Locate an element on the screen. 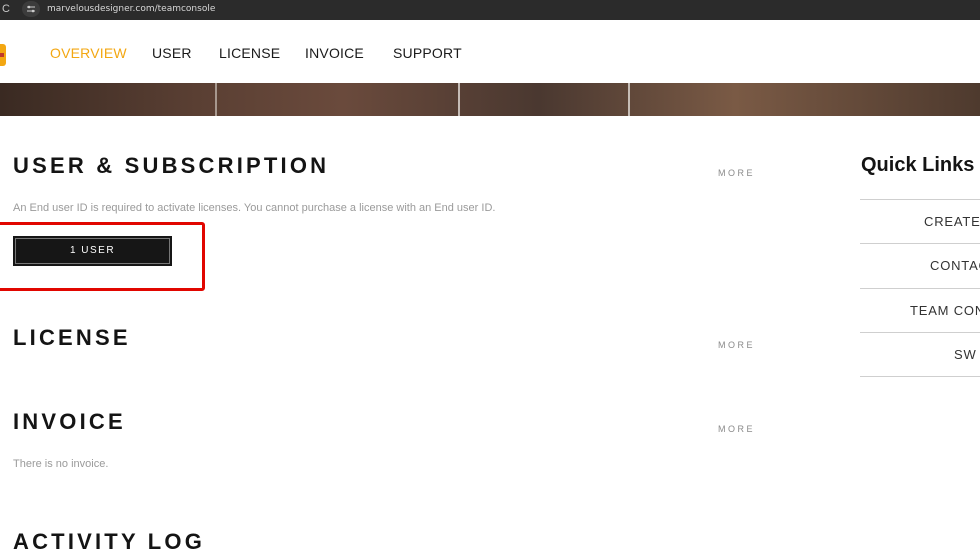 The width and height of the screenshot is (980, 560). license-title: LICENSE is located at coordinates (72, 337).